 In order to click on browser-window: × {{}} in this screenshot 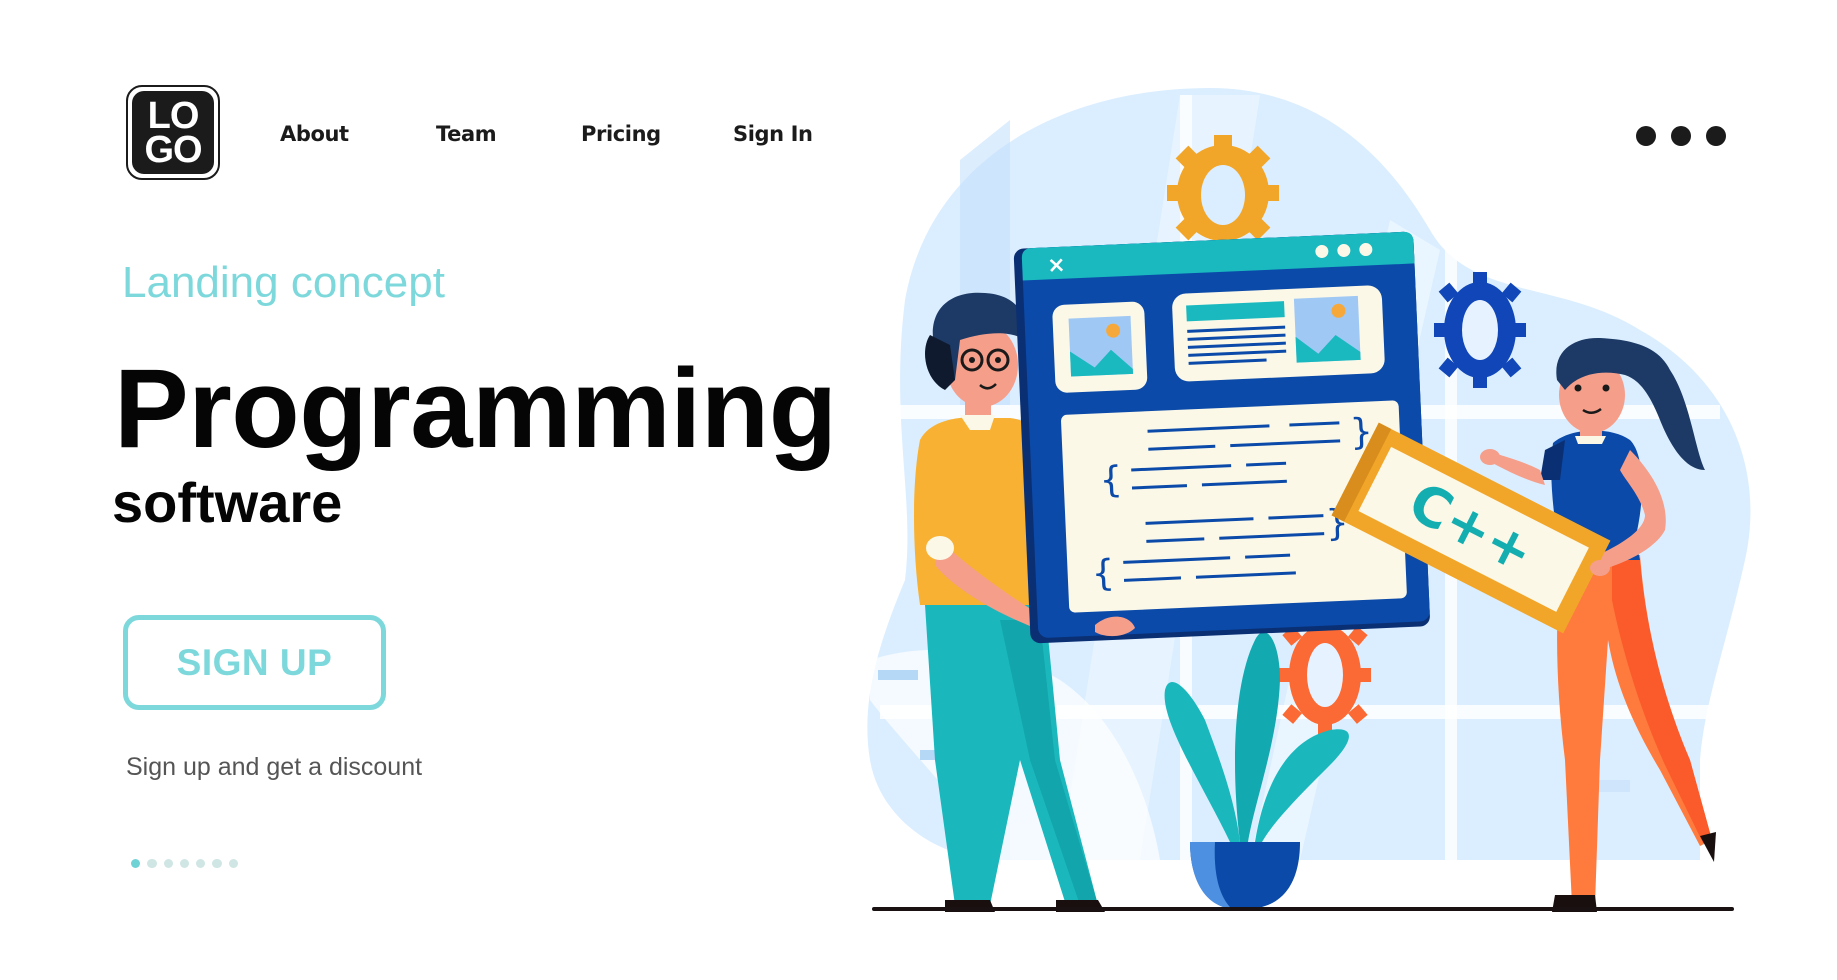, I will do `click(1221, 437)`.